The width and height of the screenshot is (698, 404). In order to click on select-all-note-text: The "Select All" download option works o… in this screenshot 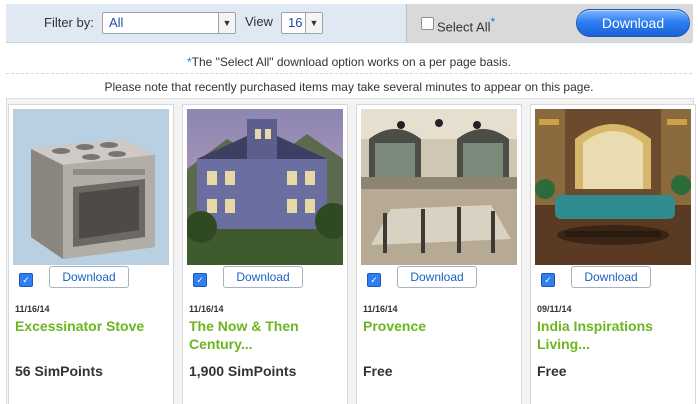, I will do `click(351, 62)`.